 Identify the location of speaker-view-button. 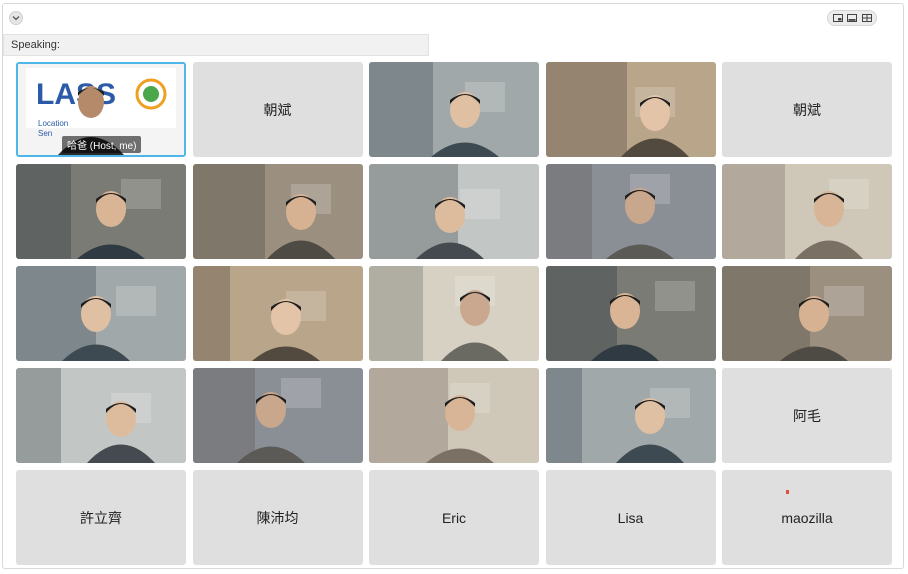
(837, 18).